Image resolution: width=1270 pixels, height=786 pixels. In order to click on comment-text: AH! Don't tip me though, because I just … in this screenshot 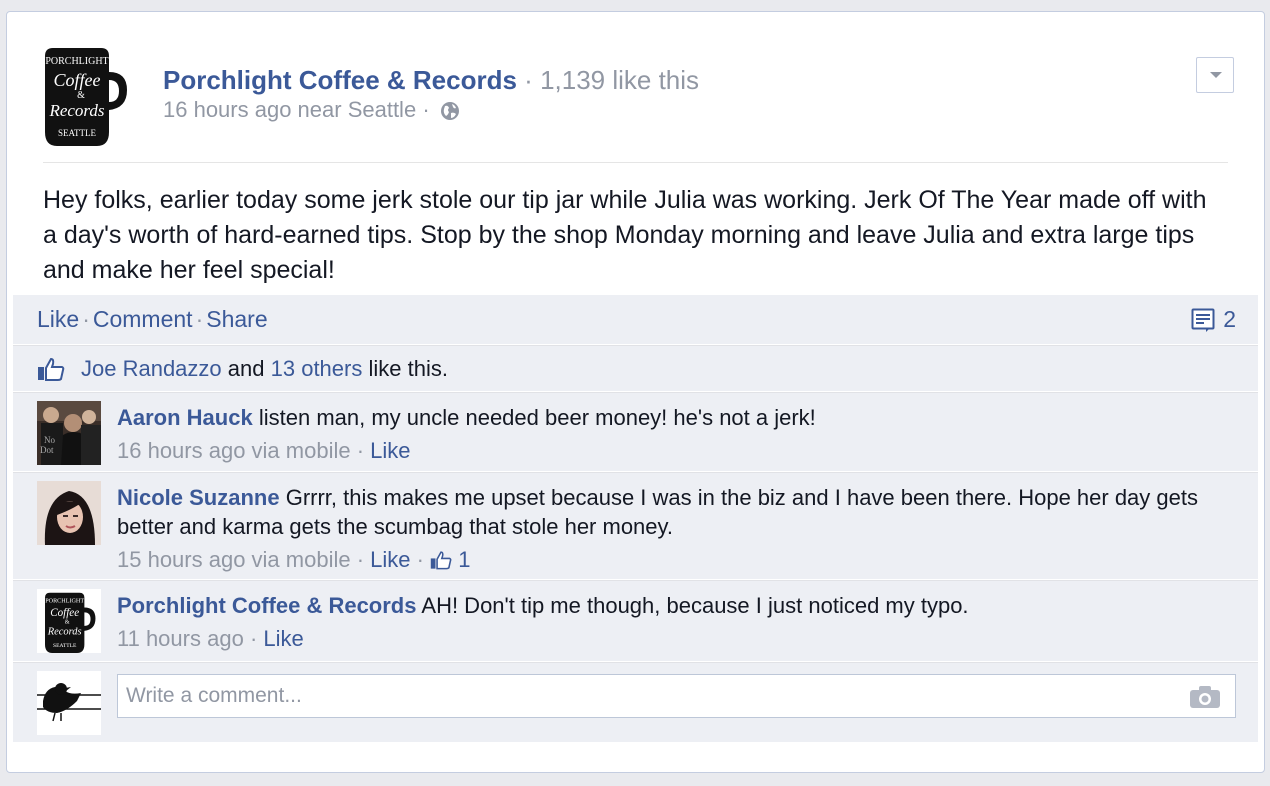, I will do `click(695, 605)`.